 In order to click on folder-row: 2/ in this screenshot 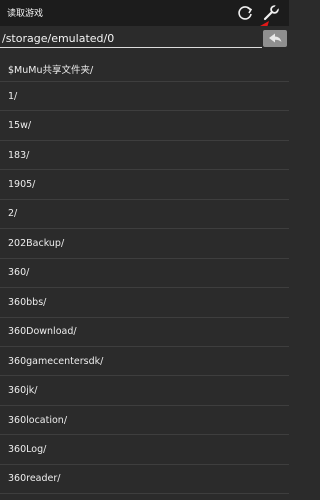, I will do `click(144, 215)`.